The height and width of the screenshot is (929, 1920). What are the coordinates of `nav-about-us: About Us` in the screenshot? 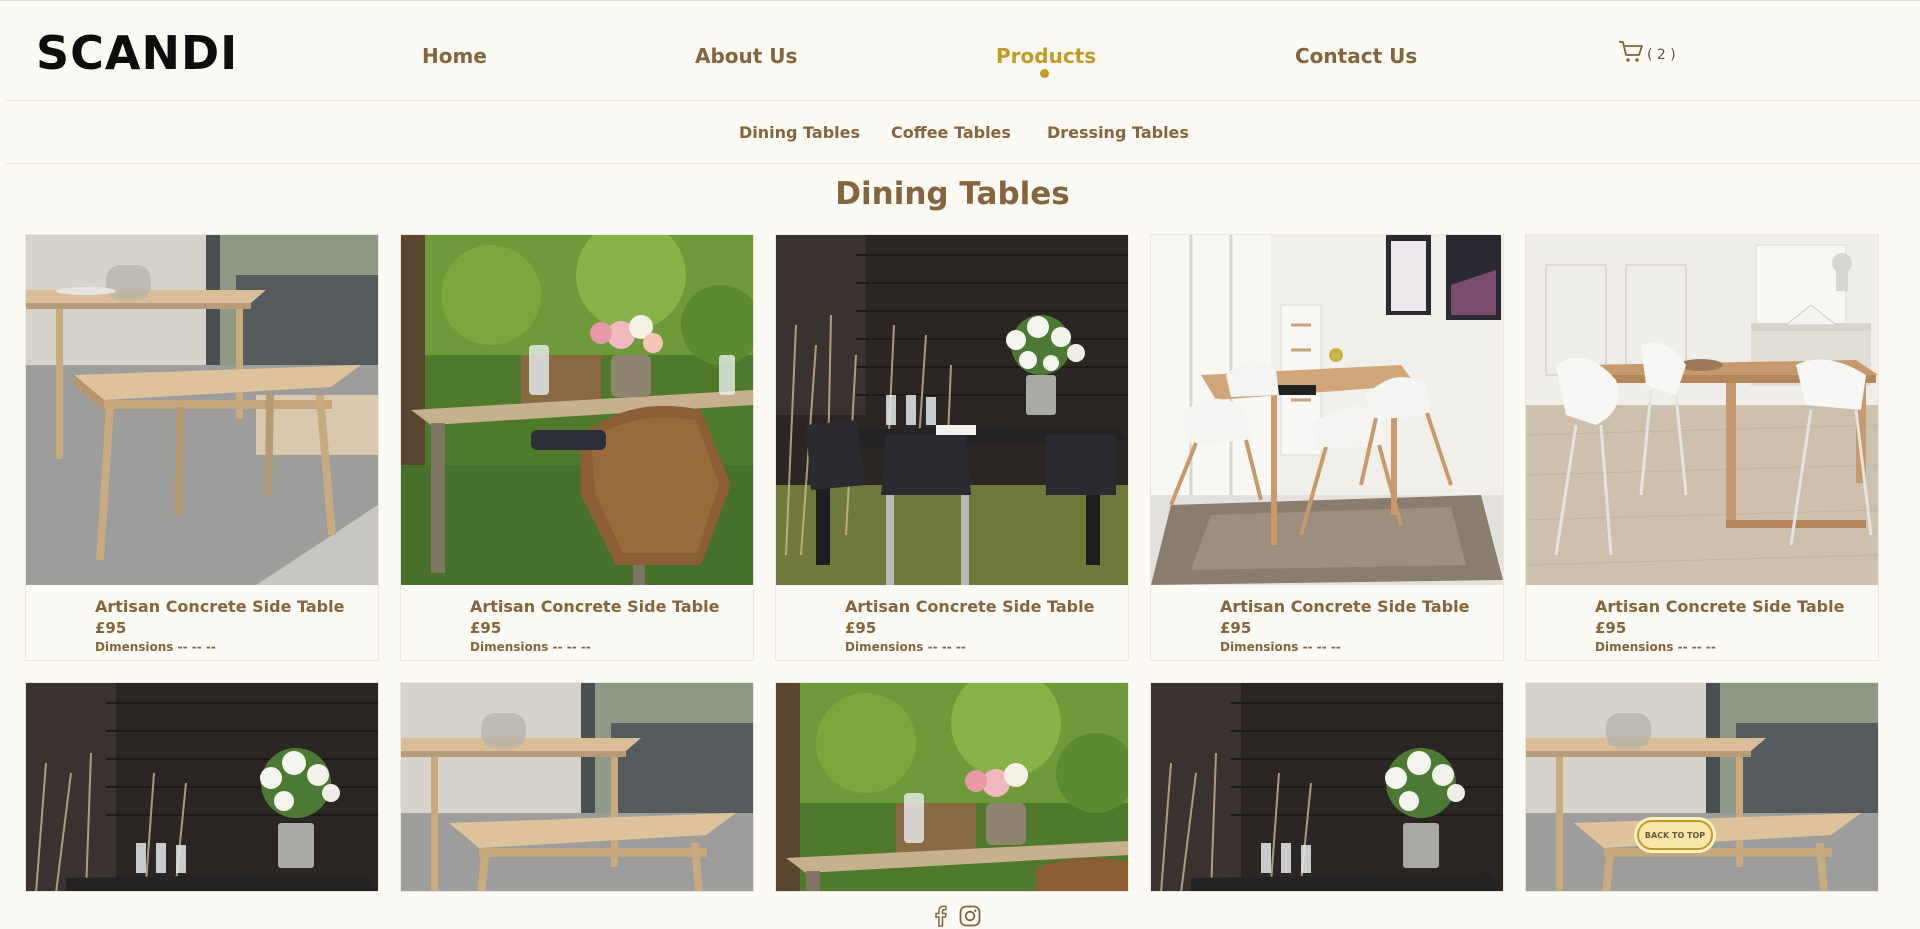 It's located at (746, 56).